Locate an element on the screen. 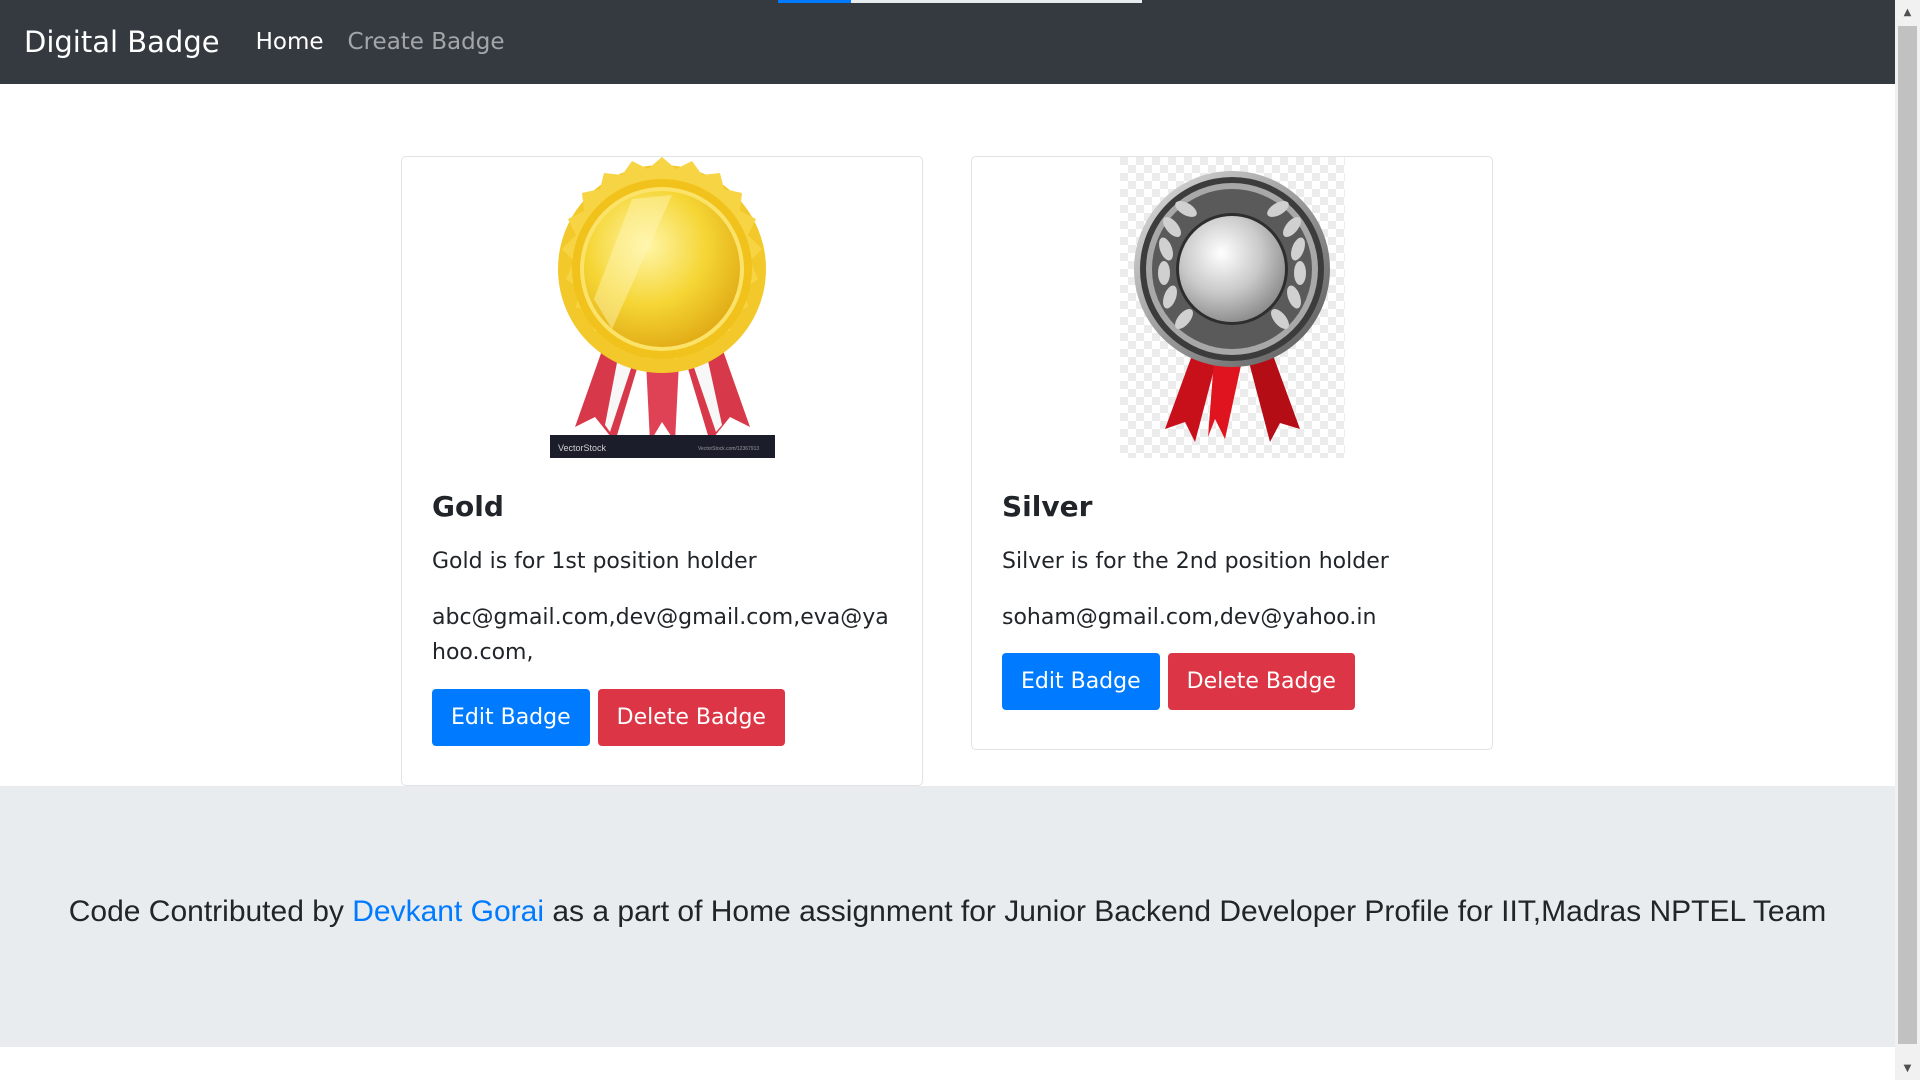 The height and width of the screenshot is (1080, 1920). scroll-up-arrow-icon: ▲ is located at coordinates (1907, 12).